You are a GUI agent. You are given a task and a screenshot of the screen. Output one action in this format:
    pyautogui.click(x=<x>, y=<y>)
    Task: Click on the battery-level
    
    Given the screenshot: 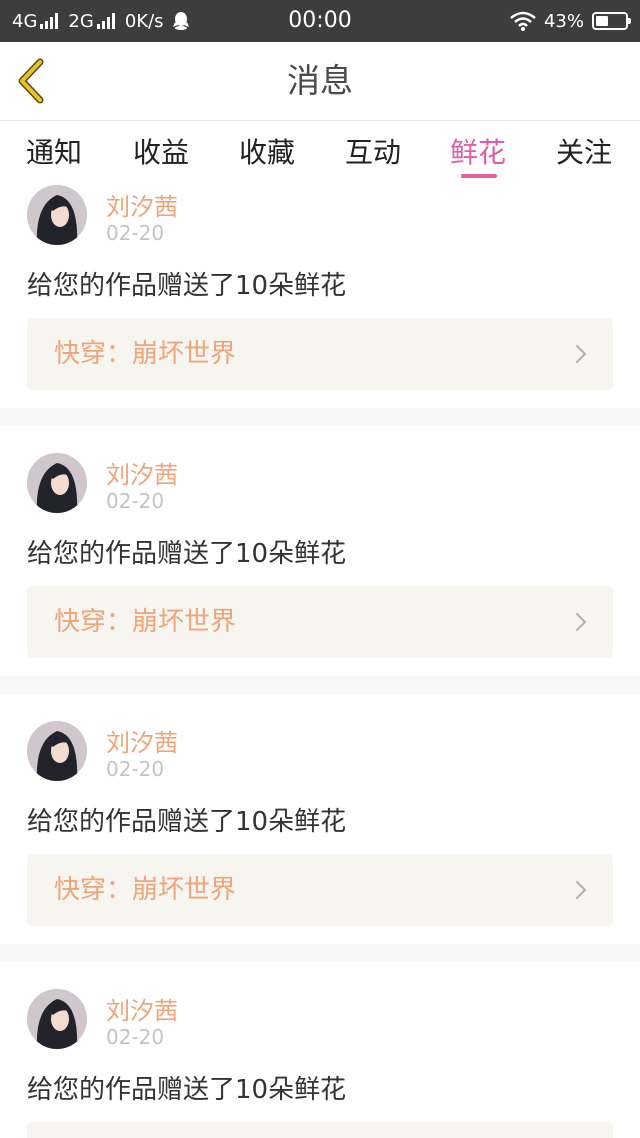 What is the action you would take?
    pyautogui.click(x=602, y=21)
    